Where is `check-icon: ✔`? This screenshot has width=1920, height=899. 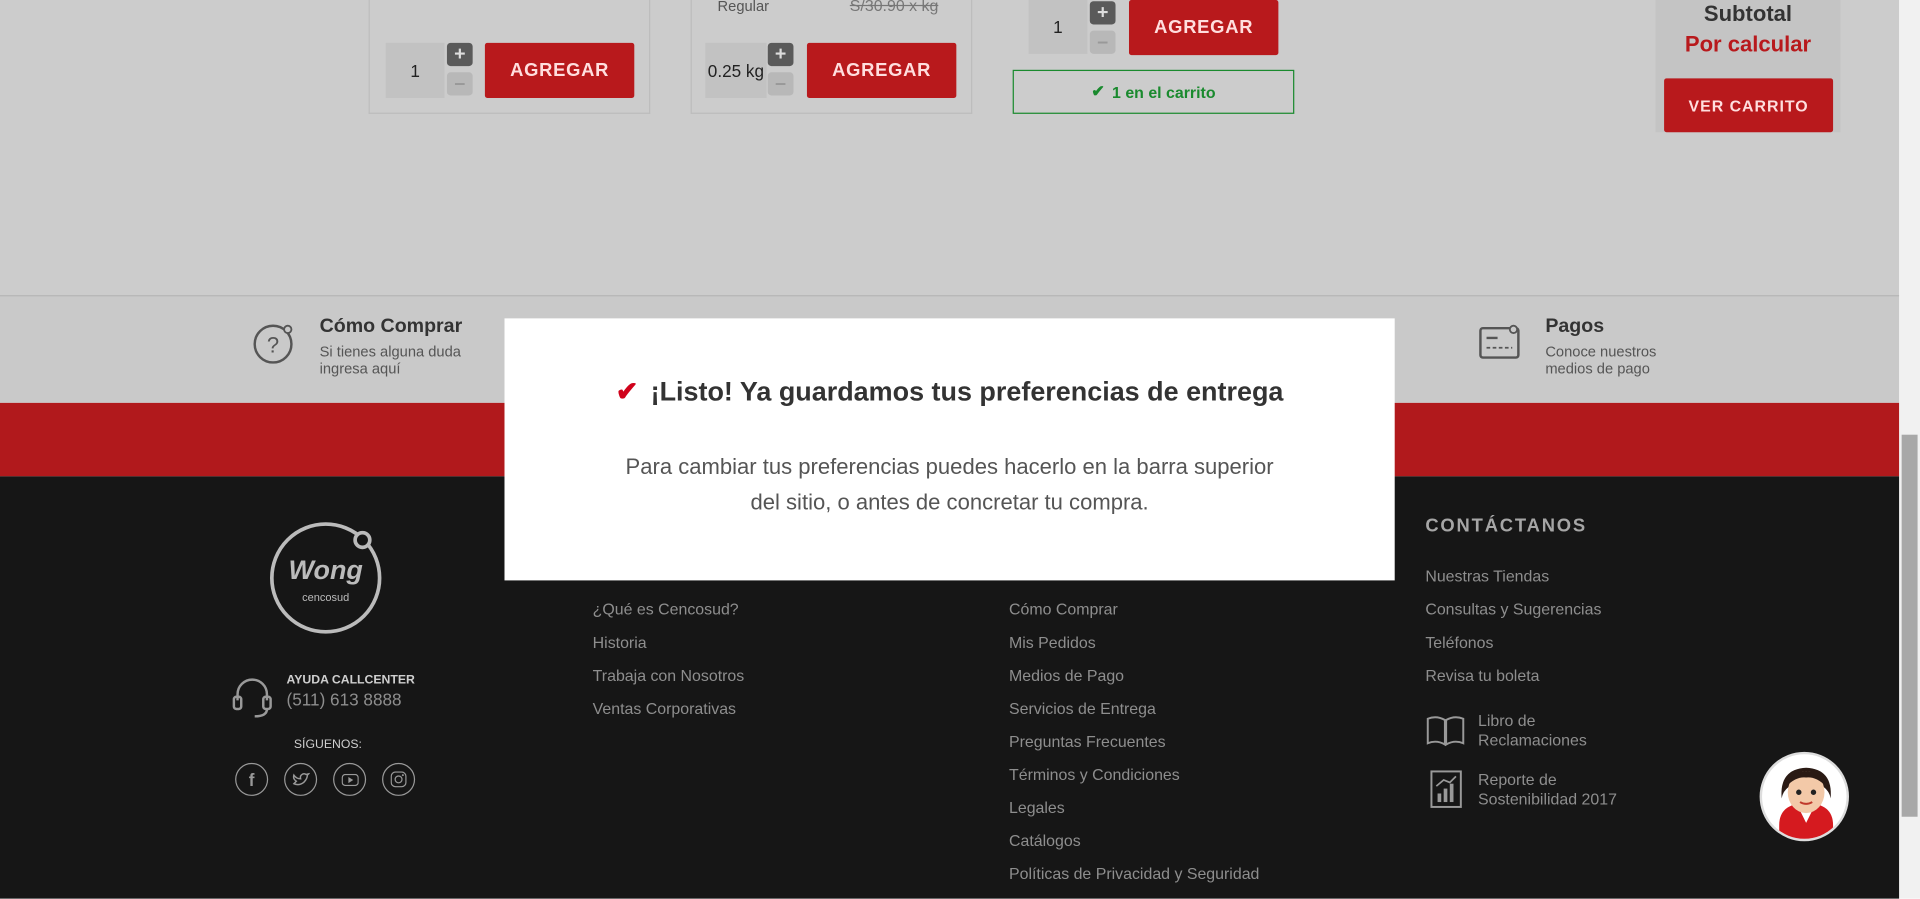 check-icon: ✔ is located at coordinates (1098, 91).